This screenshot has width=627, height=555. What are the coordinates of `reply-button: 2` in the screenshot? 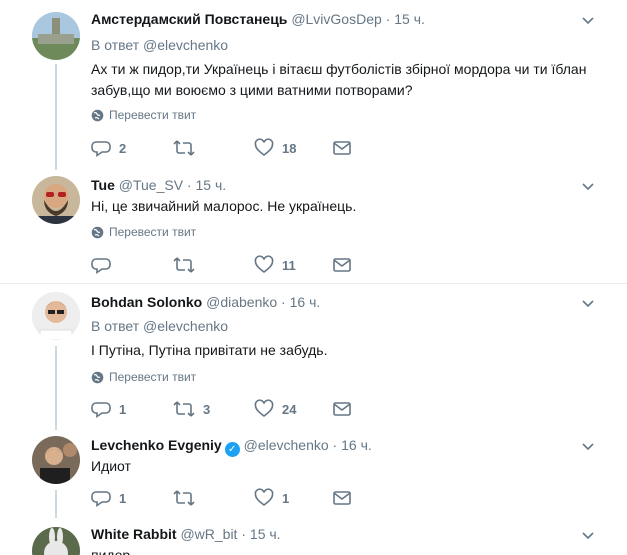 It's located at (108, 148).